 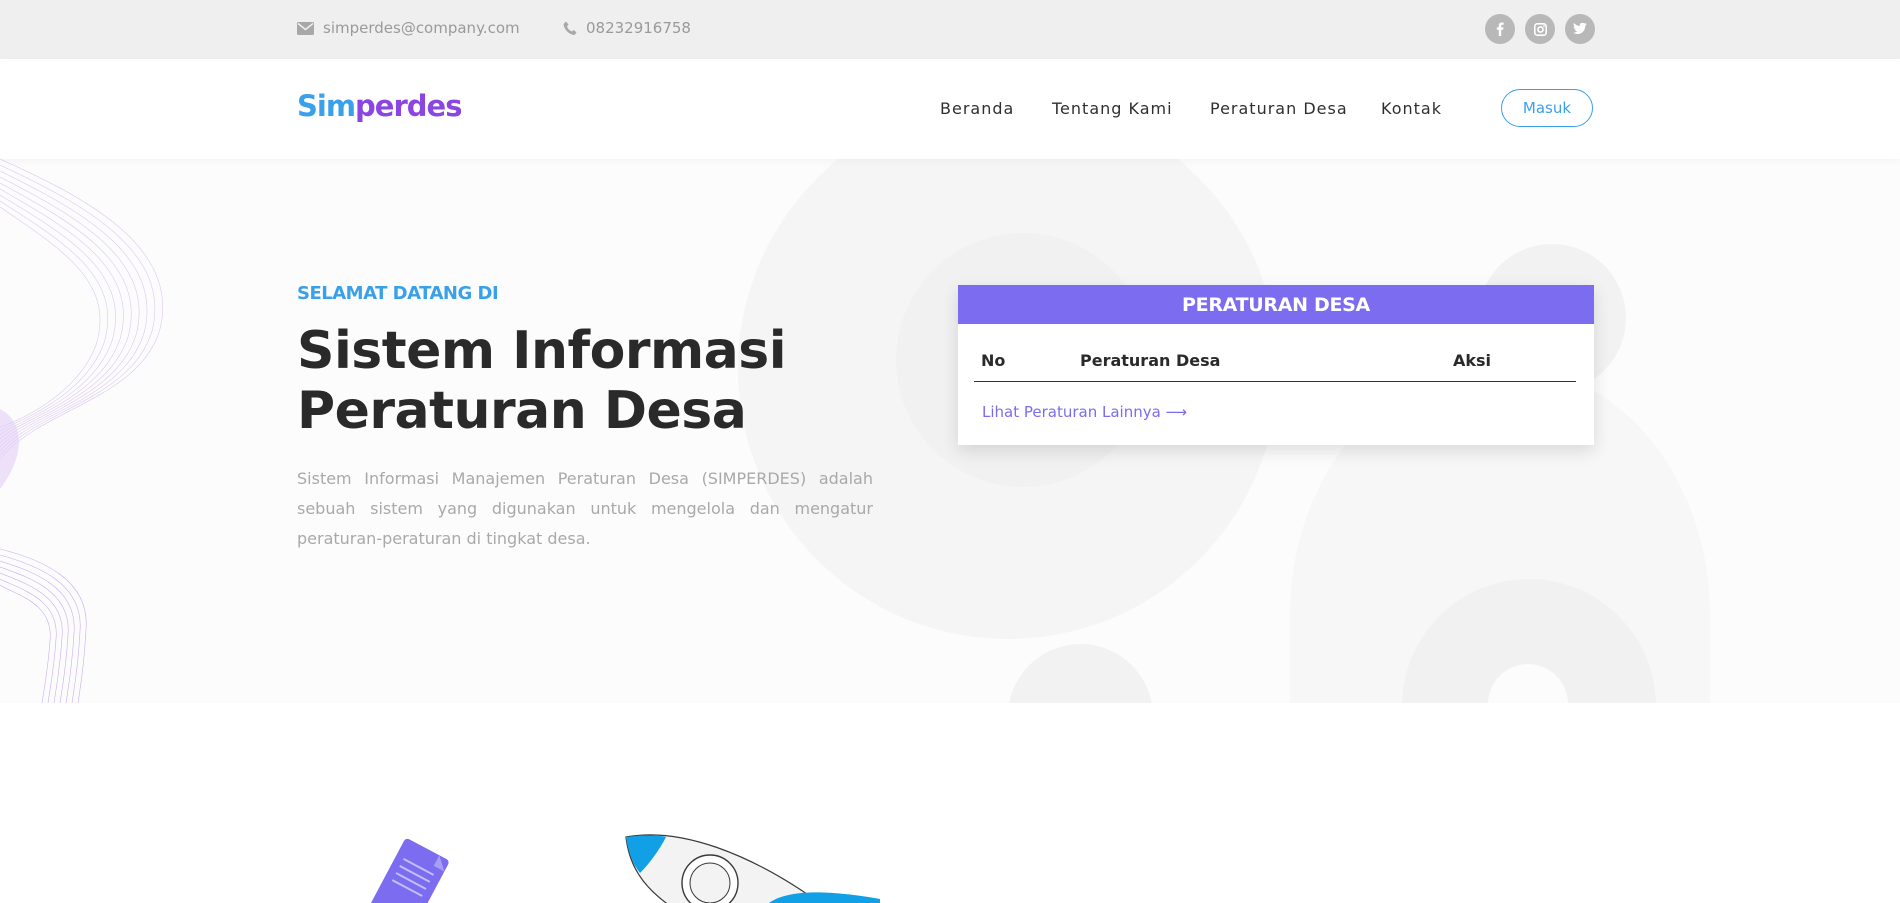 I want to click on column-header-peraturan-desa: Peraturan Desa, so click(x=1150, y=360).